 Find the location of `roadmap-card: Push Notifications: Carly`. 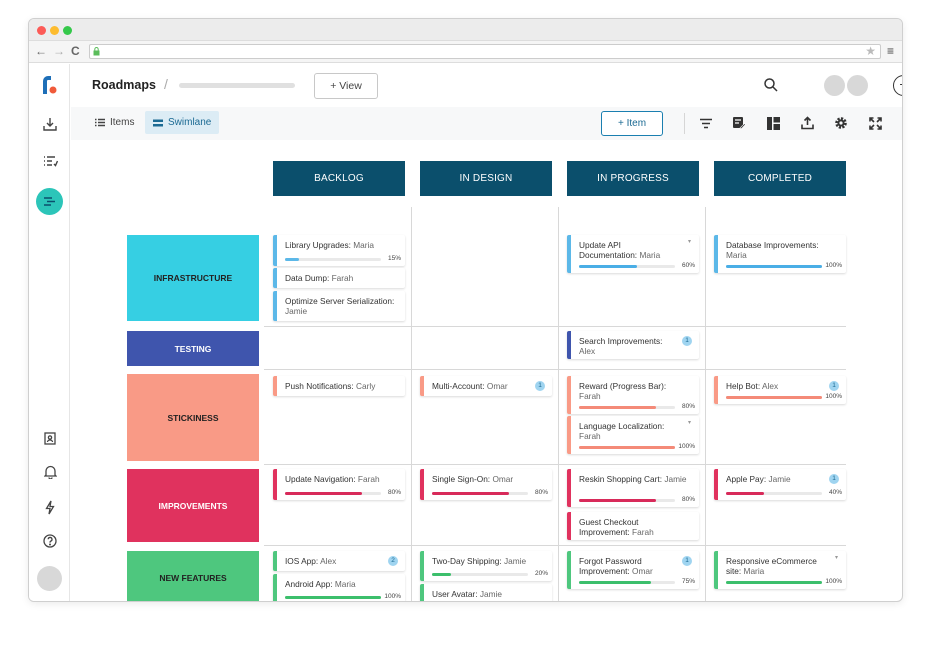

roadmap-card: Push Notifications: Carly is located at coordinates (339, 386).